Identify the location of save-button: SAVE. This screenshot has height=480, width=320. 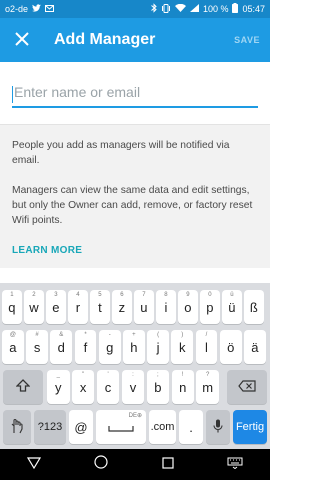
(247, 40).